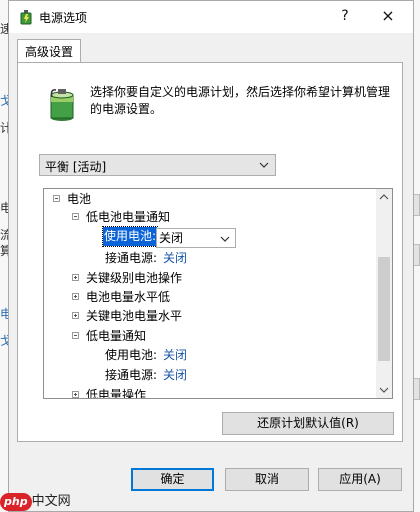 This screenshot has height=512, width=420. What do you see at coordinates (388, 16) in the screenshot?
I see `close-button: ×` at bounding box center [388, 16].